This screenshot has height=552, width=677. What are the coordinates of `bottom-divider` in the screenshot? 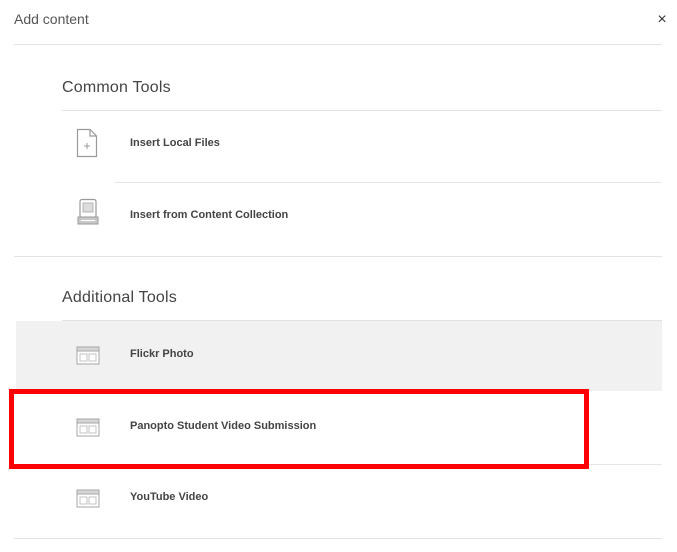 It's located at (338, 538).